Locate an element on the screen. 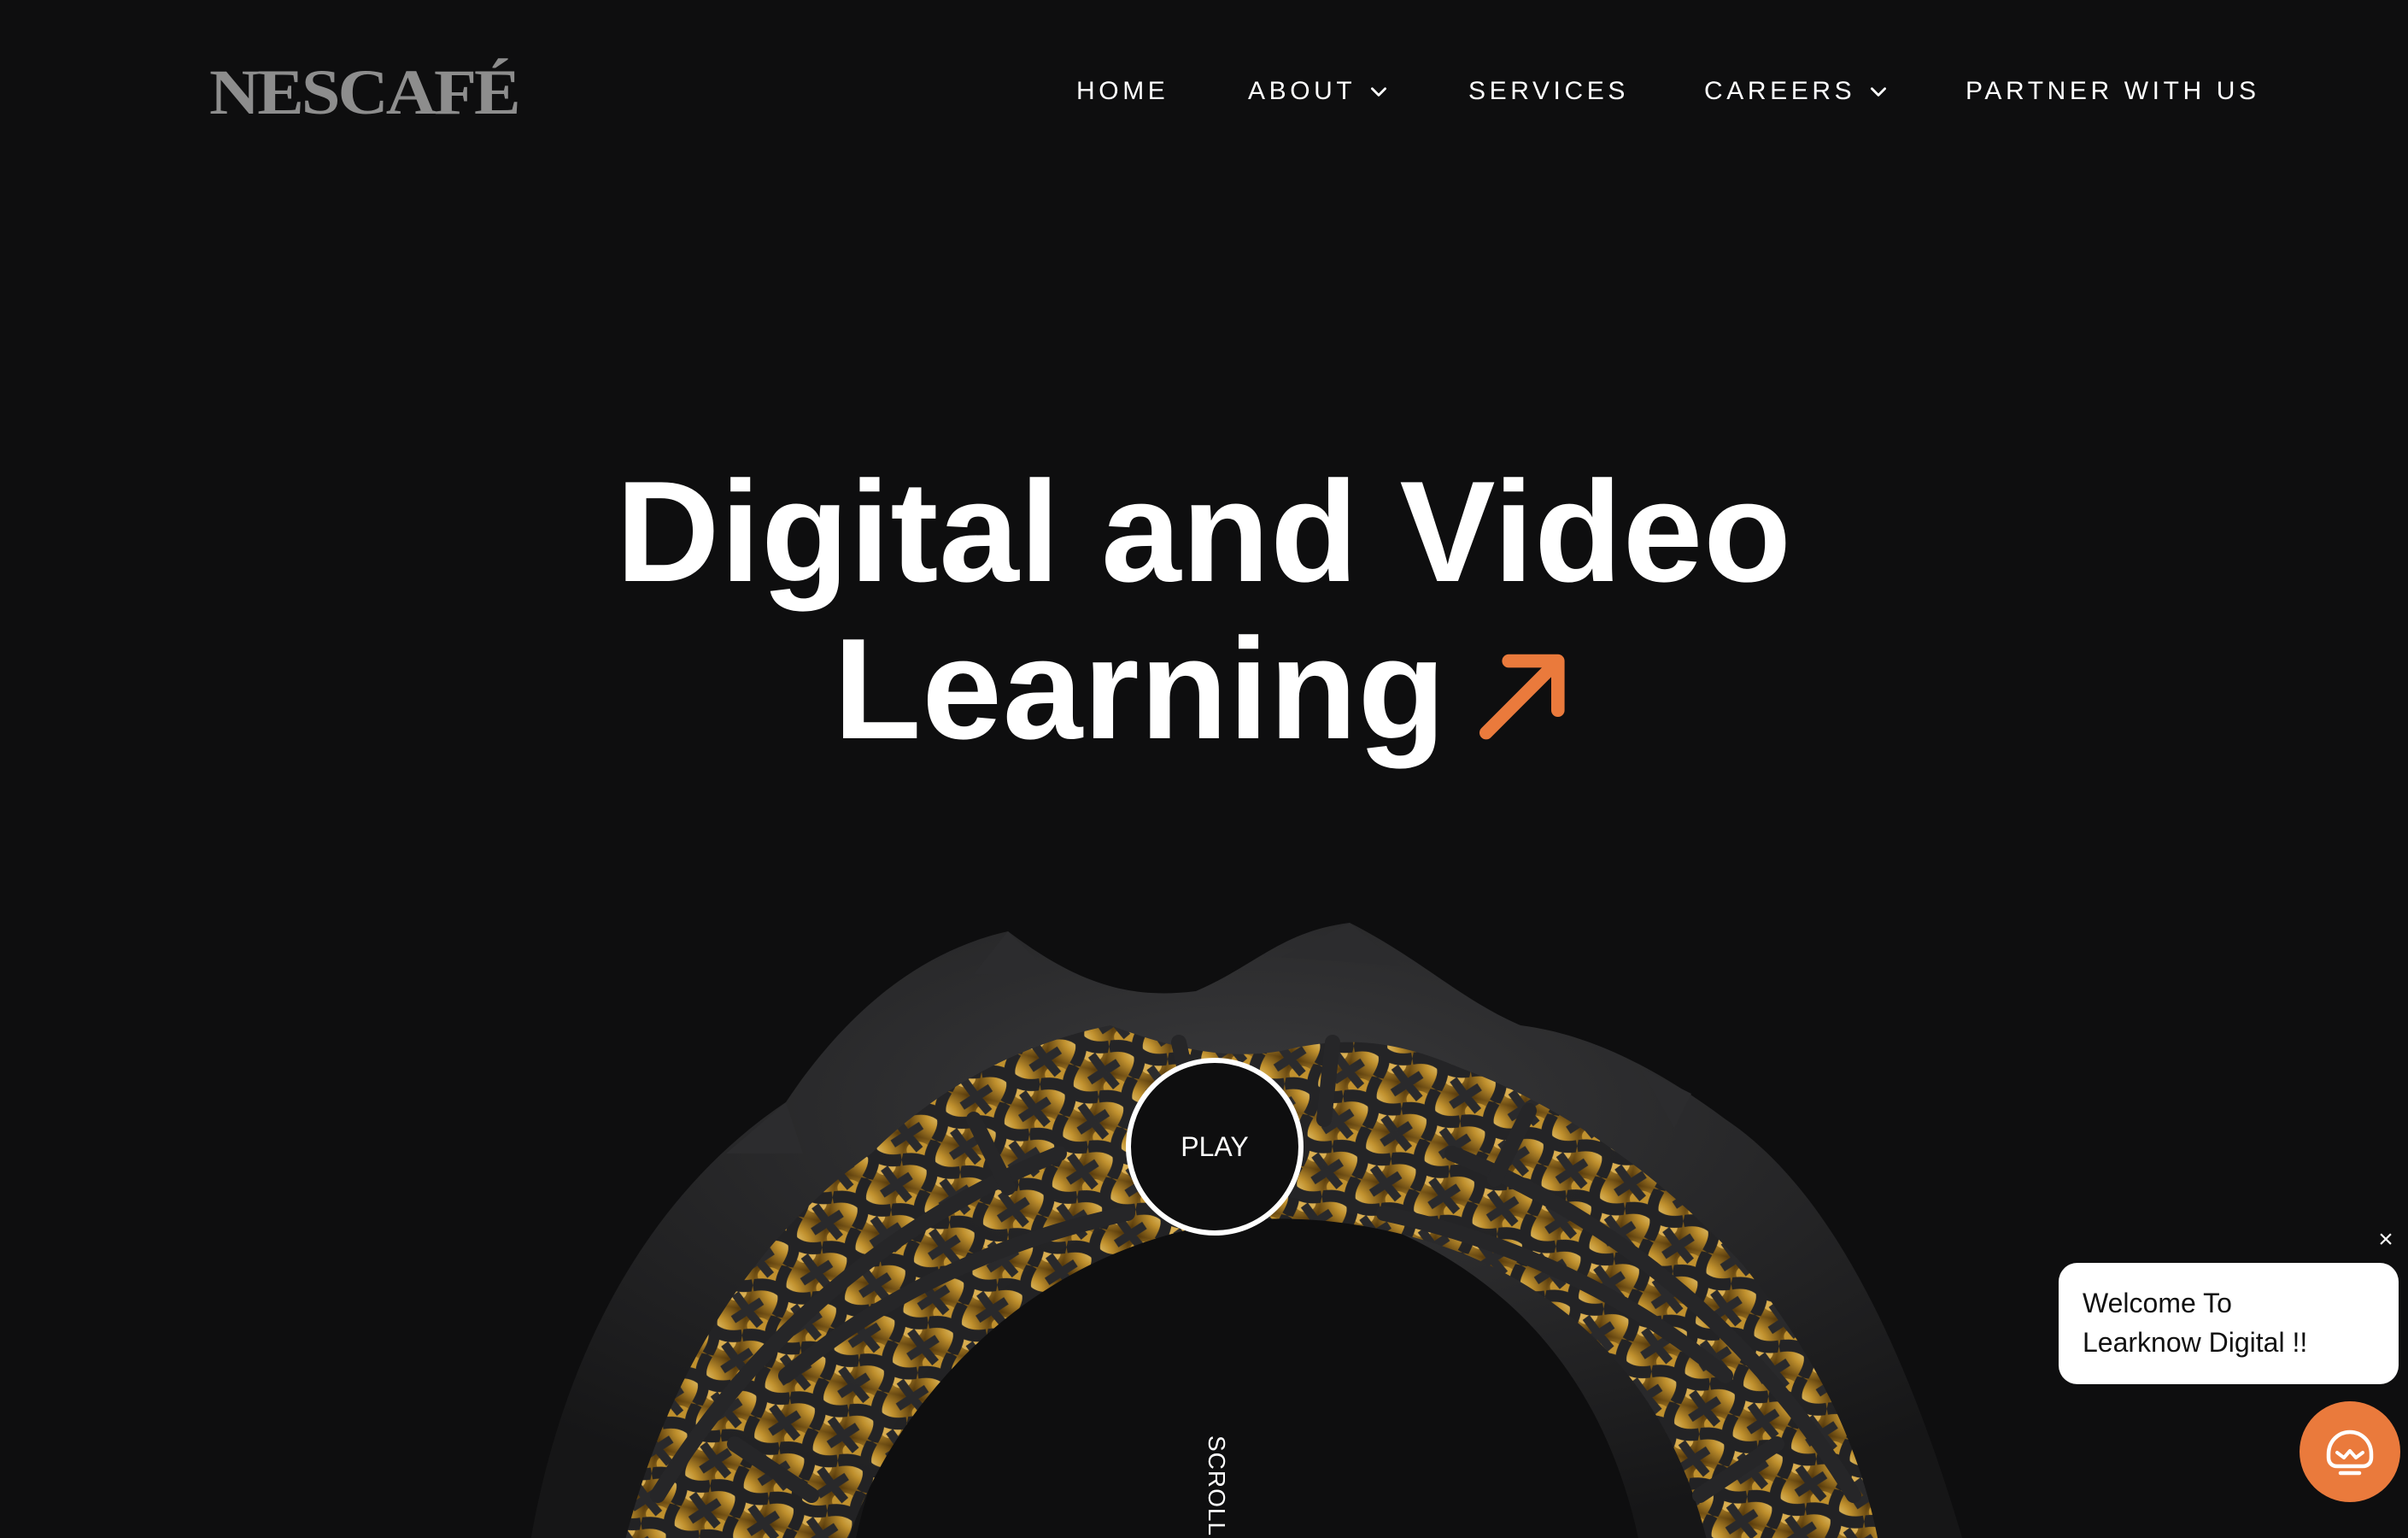 This screenshot has height=1538, width=2408. nav-item-about: ABOUT is located at coordinates (1319, 92).